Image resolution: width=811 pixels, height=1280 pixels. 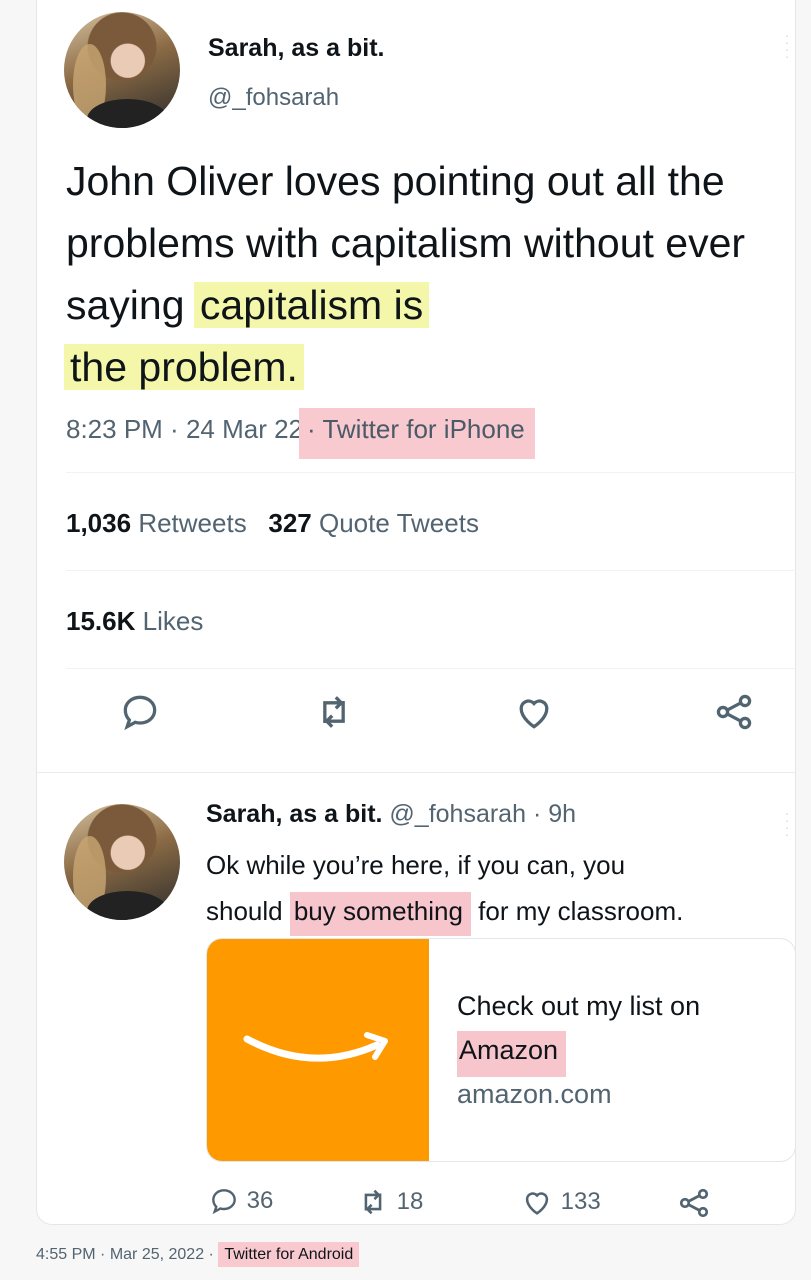 I want to click on link-preview-card: Check out my list on Amazon amazon.com, so click(x=501, y=1050).